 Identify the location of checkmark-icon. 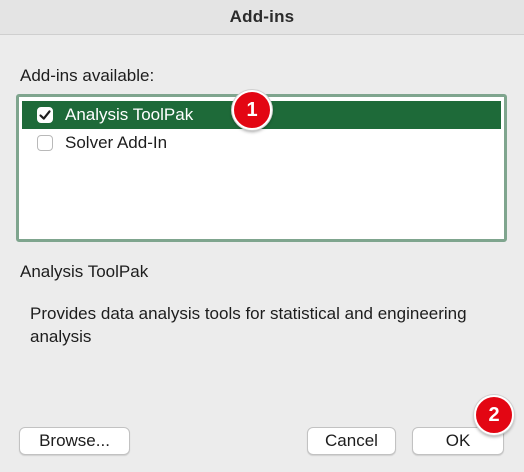
(45, 115).